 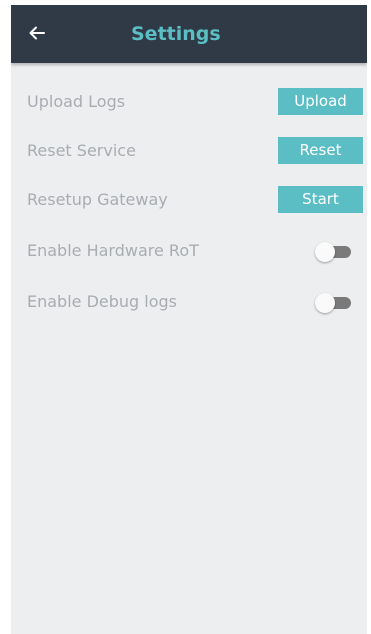 I want to click on reset-service-label: Reset Service, so click(x=81, y=150).